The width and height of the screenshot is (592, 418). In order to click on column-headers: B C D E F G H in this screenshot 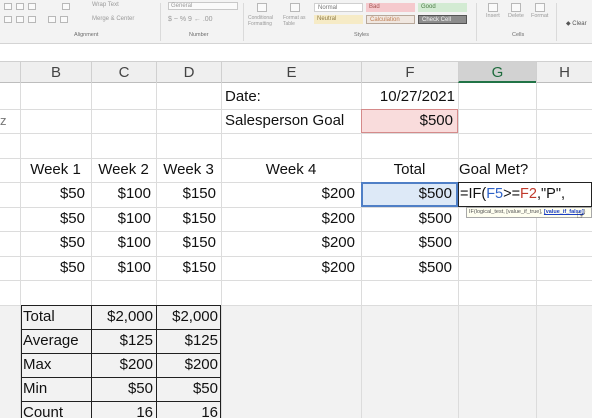, I will do `click(296, 72)`.